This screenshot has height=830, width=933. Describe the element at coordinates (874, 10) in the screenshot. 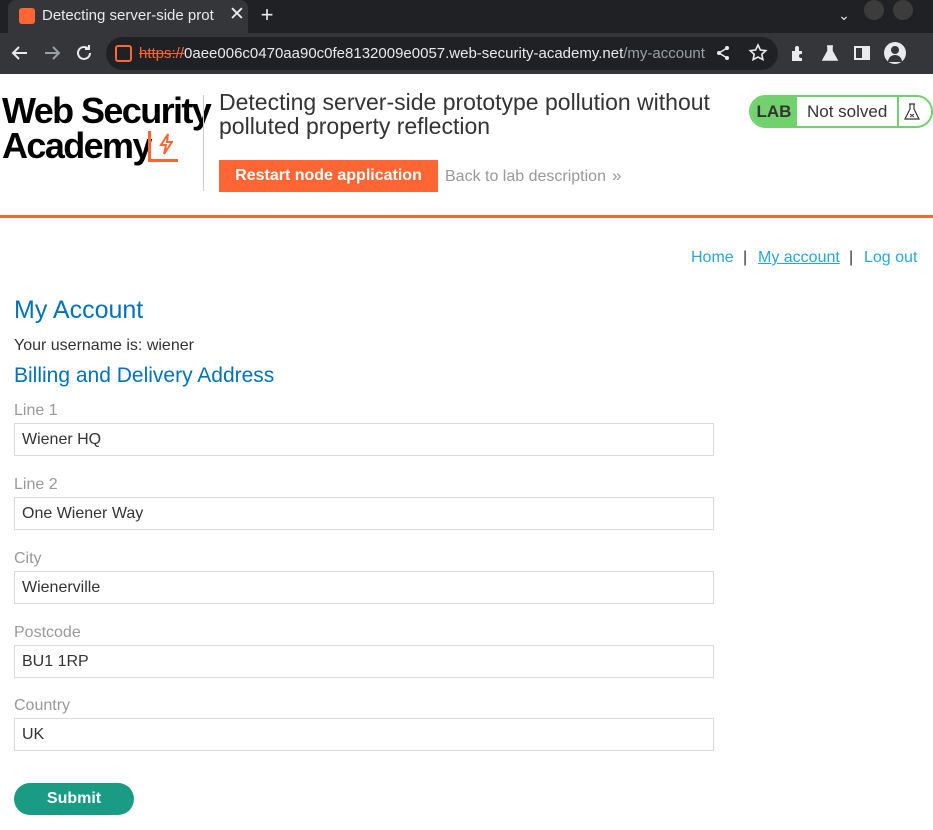

I see `window-minimize-button` at that location.